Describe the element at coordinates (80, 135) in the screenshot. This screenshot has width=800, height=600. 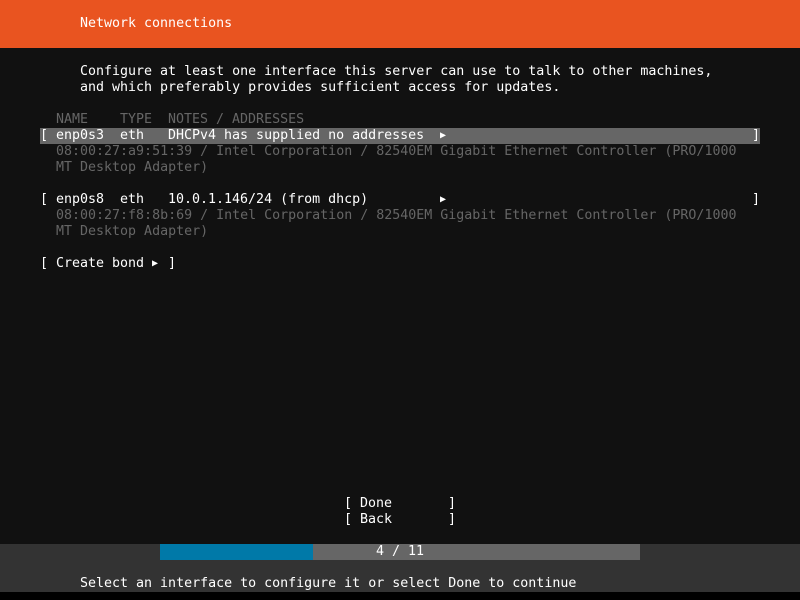
I see `interface-name: enp0s3` at that location.